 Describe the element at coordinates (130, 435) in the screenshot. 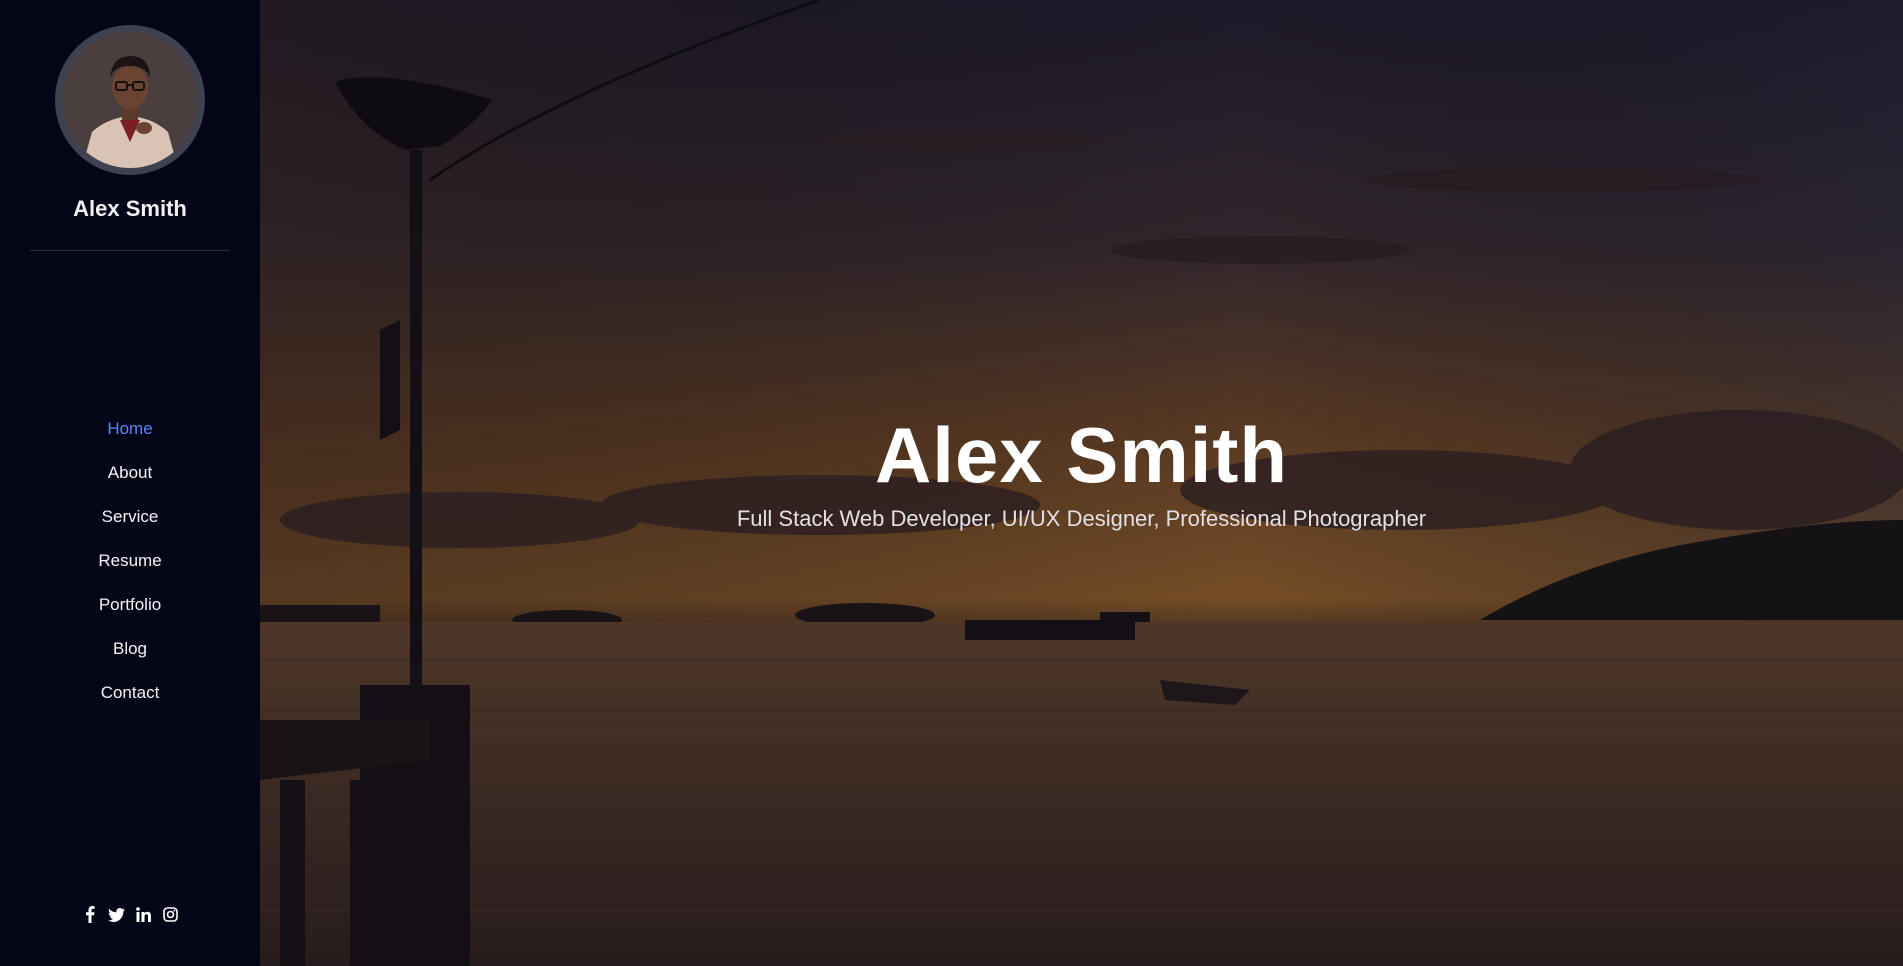

I see `nav-item-home: Home` at that location.